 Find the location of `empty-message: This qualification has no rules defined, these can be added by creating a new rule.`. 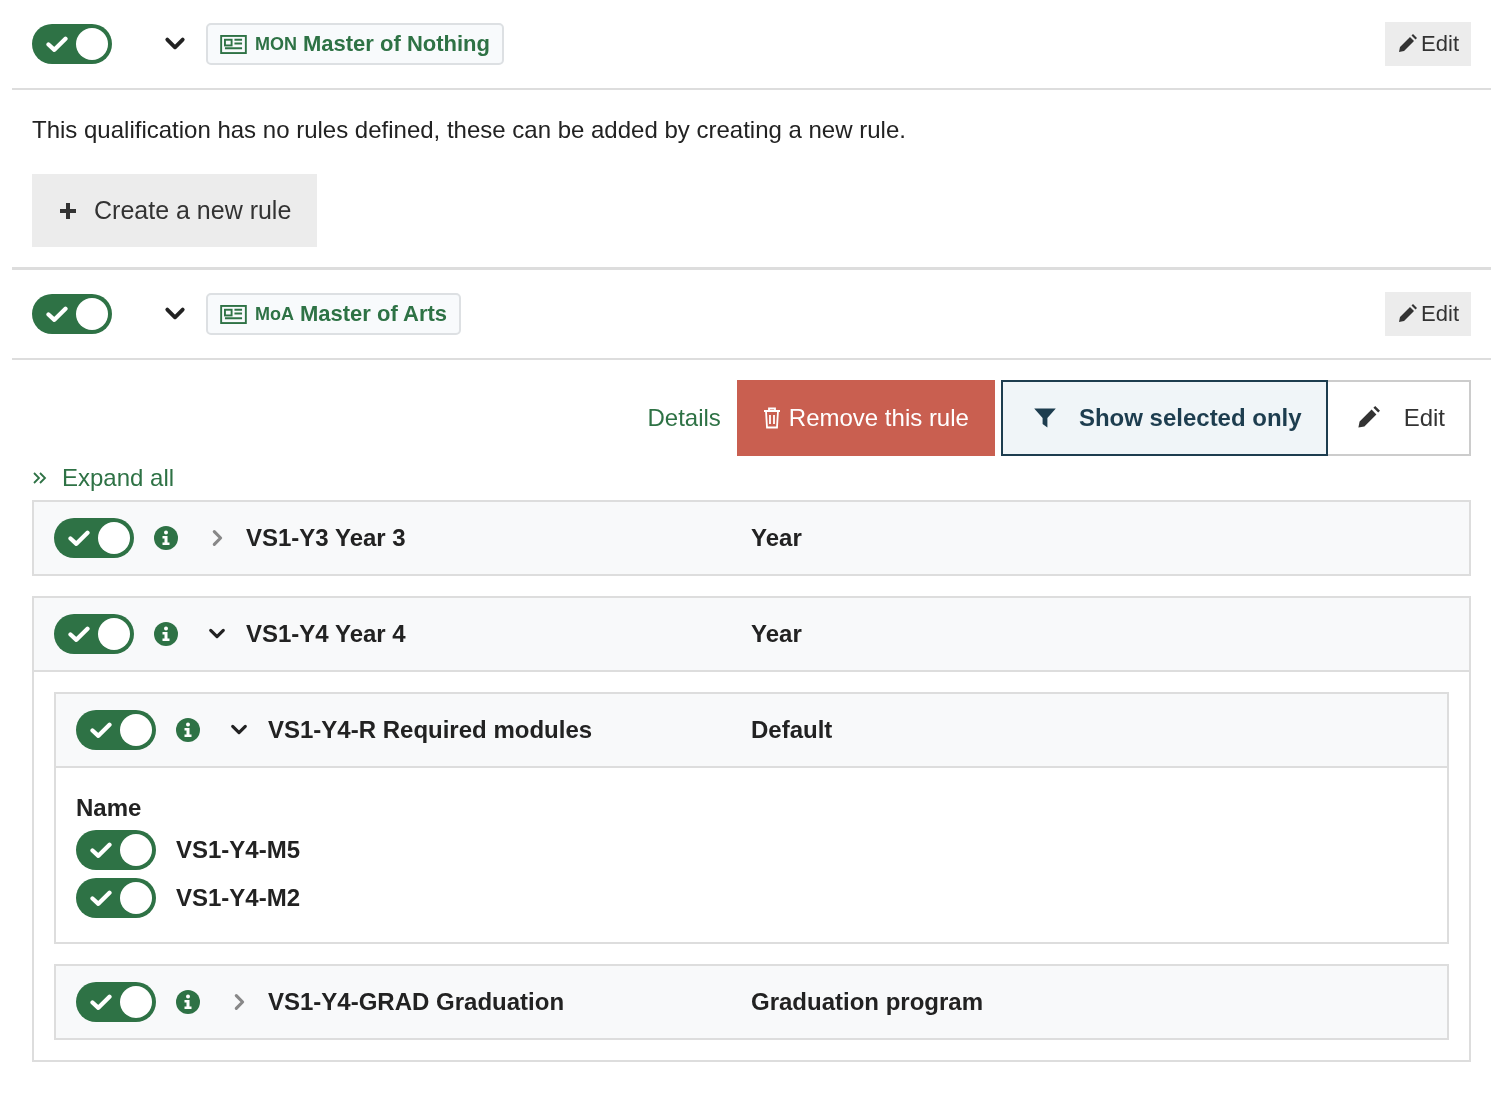

empty-message: This qualification has no rules defined, these can be added by creating a new rule. is located at coordinates (469, 130).